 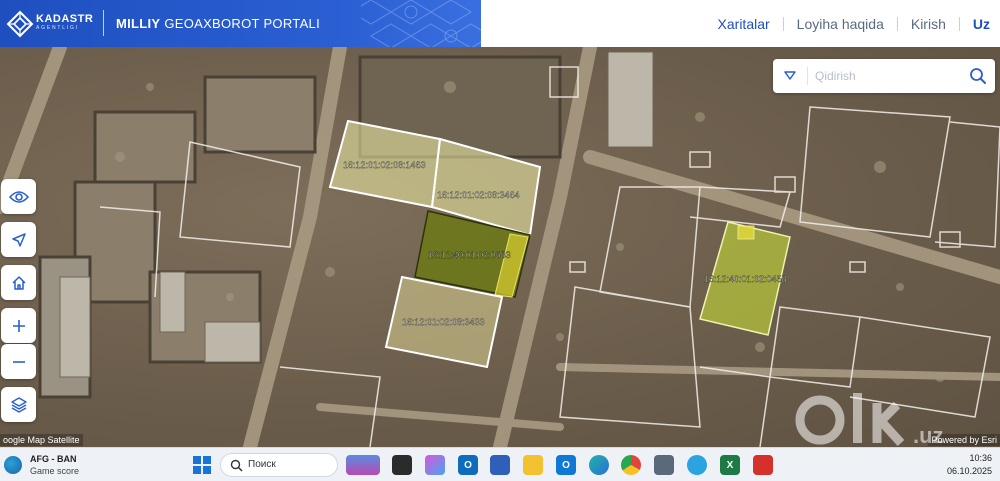 I want to click on nav-about: Loyiha haqida, so click(x=840, y=24).